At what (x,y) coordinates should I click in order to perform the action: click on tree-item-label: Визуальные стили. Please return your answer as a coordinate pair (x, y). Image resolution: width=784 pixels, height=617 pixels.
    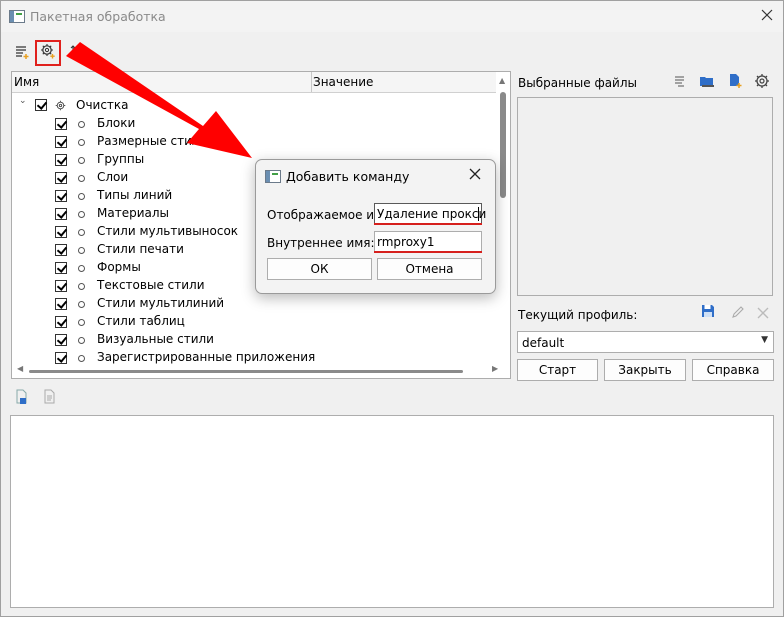
    Looking at the image, I should click on (155, 339).